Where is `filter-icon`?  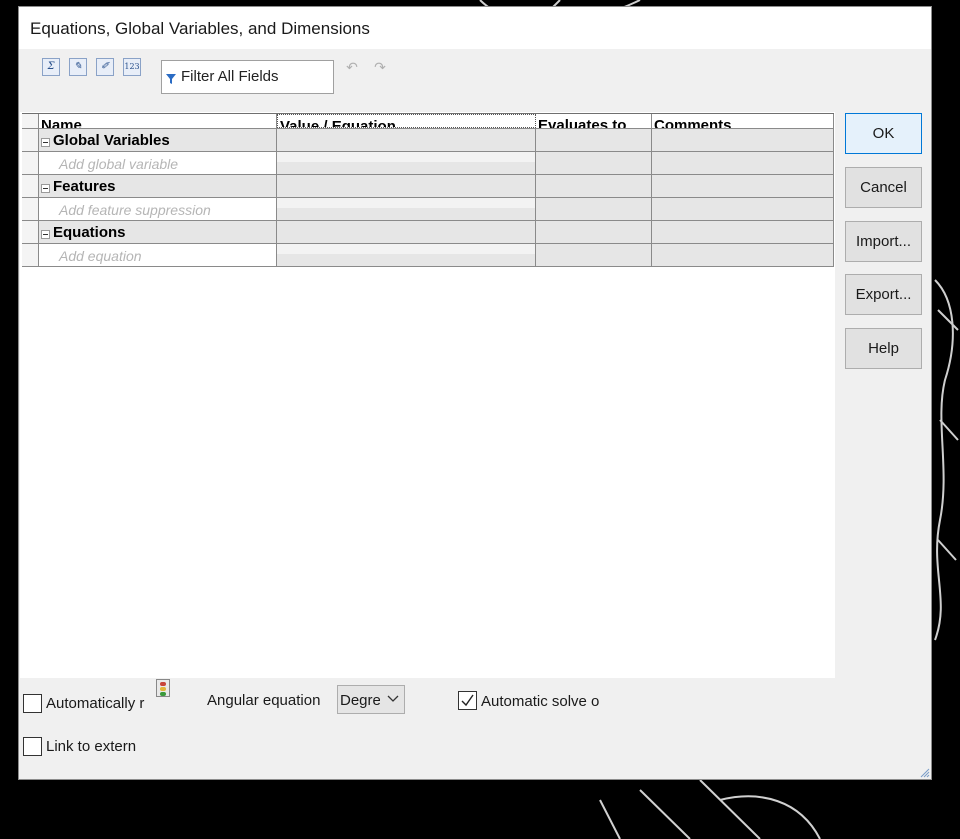 filter-icon is located at coordinates (171, 79).